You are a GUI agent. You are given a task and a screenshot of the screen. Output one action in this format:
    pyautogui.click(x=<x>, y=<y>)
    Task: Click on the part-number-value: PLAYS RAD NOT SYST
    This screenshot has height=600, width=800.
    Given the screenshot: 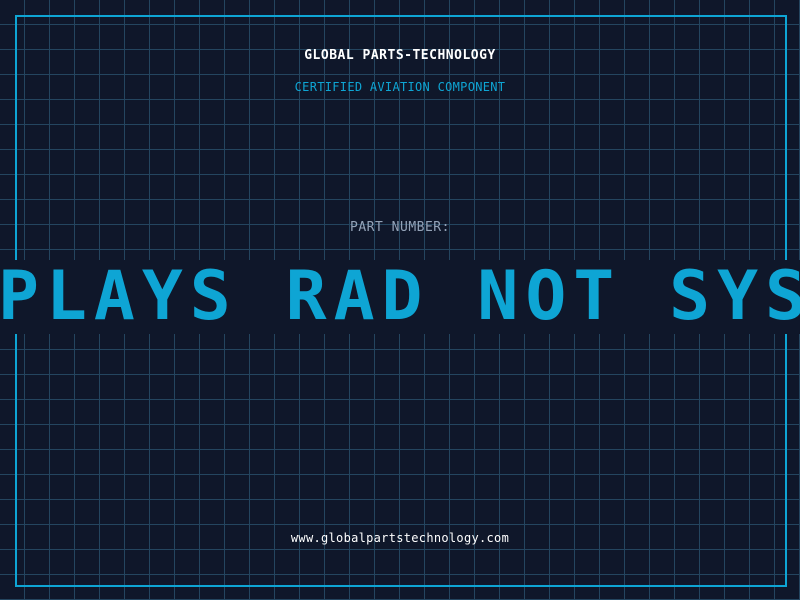 What is the action you would take?
    pyautogui.click(x=400, y=297)
    